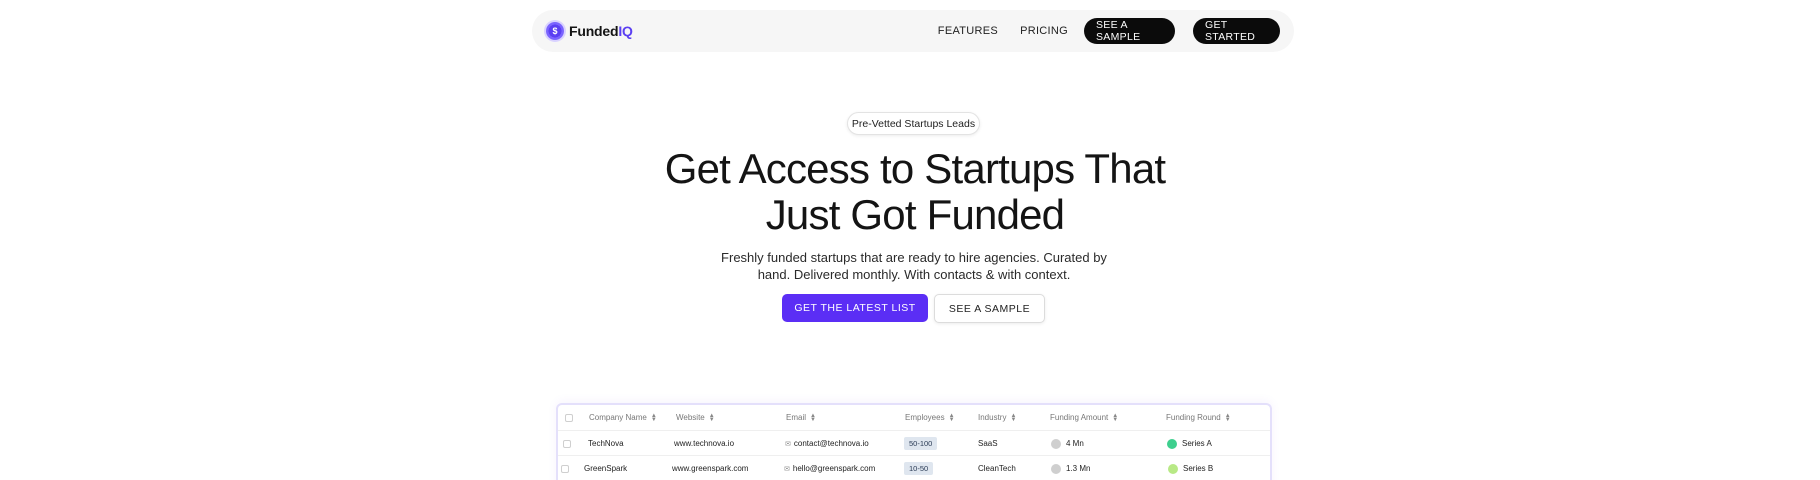  Describe the element at coordinates (606, 443) in the screenshot. I see `company-name: TechNova` at that location.